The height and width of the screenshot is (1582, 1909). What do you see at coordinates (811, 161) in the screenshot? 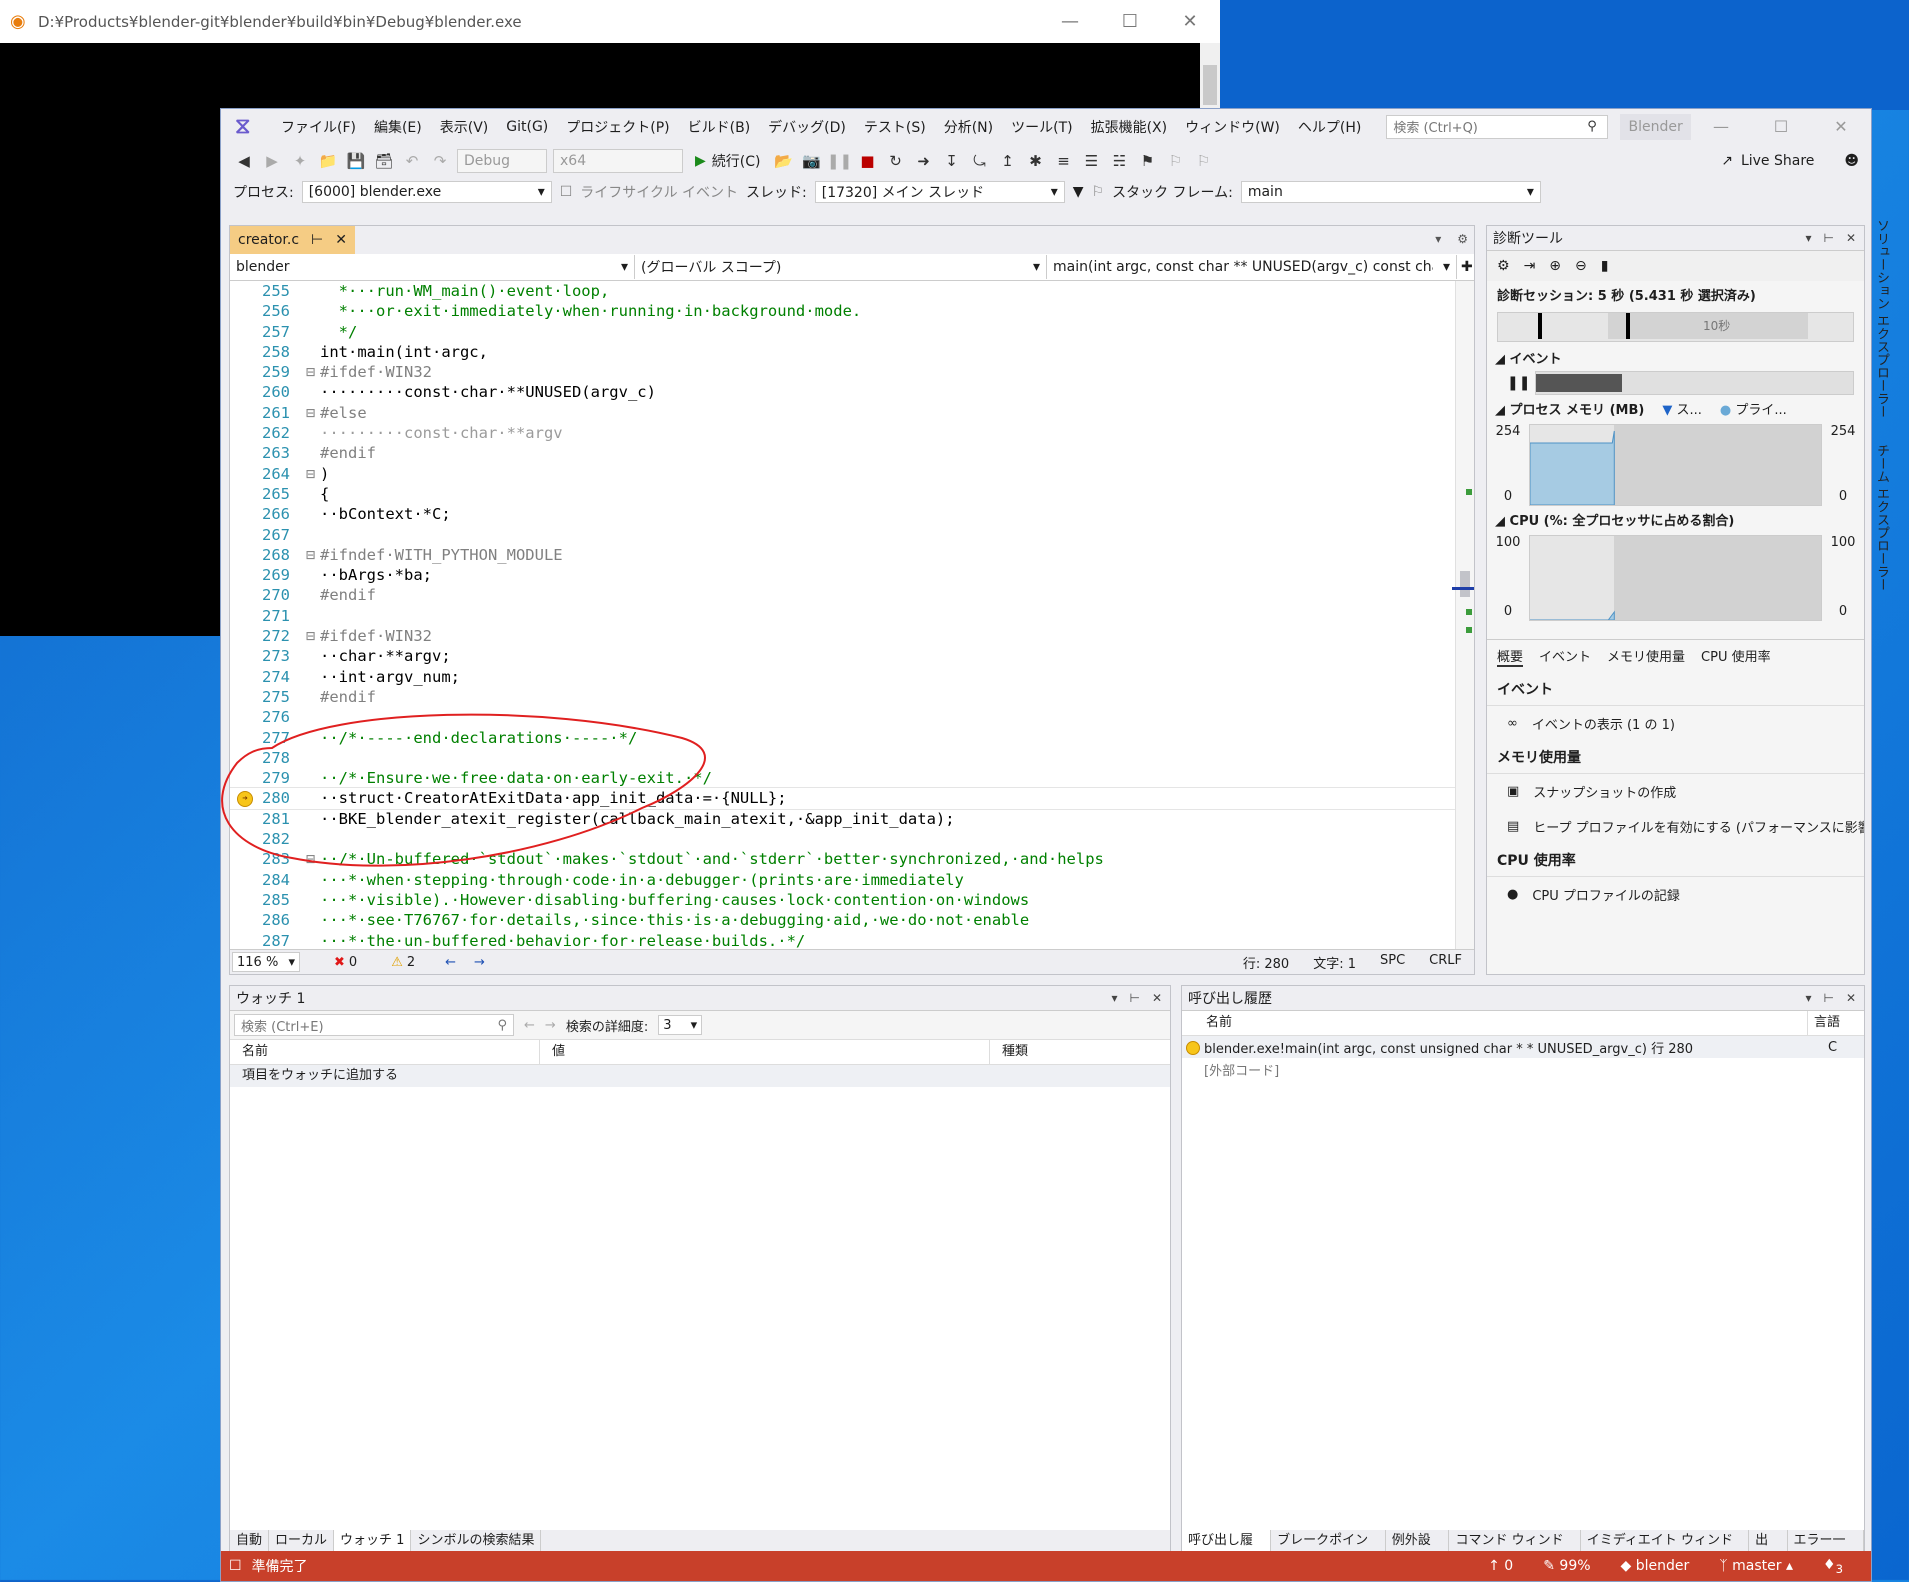
I see `screenshot-icon: 📷` at bounding box center [811, 161].